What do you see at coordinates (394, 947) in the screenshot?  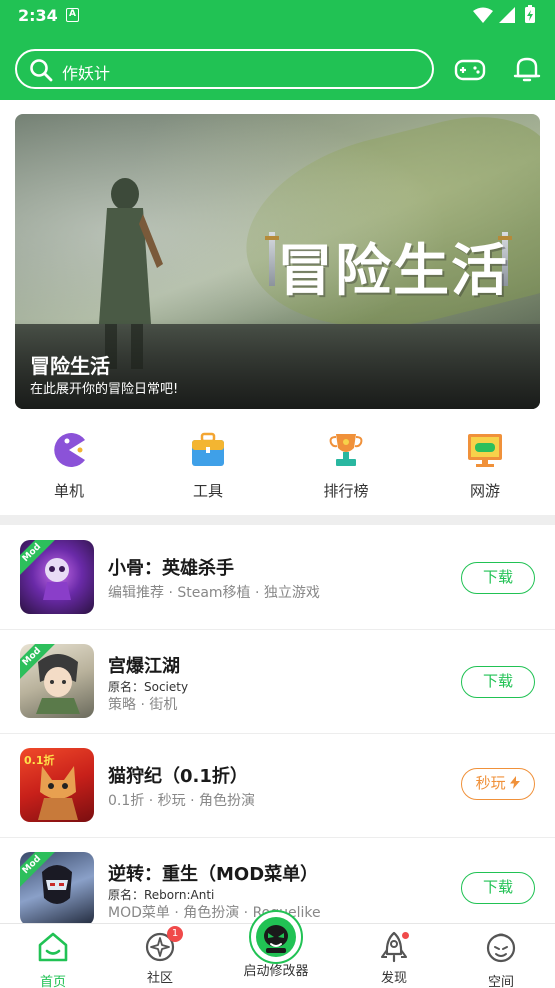 I see `discover-icon-wrap` at bounding box center [394, 947].